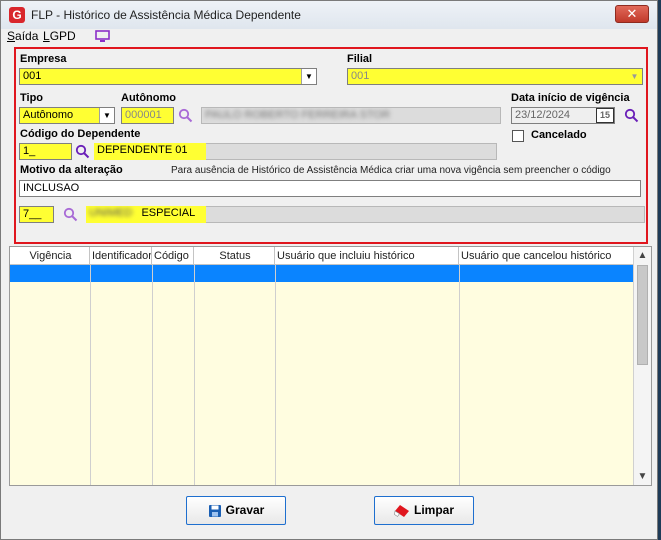 The image size is (661, 540). Describe the element at coordinates (360, 59) in the screenshot. I see `filial-label: Filial` at that location.